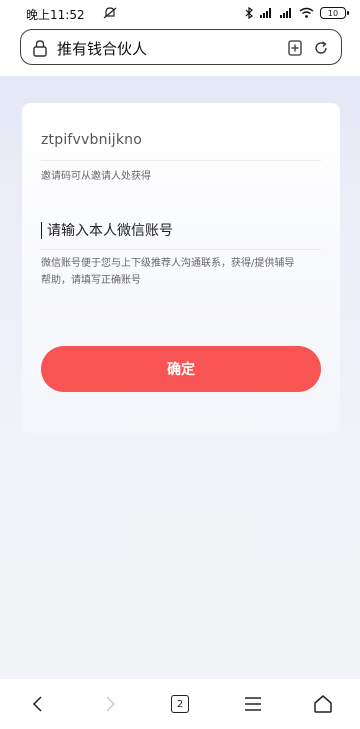 This screenshot has height=729, width=360. What do you see at coordinates (295, 48) in the screenshot?
I see `bookmark-add-icon` at bounding box center [295, 48].